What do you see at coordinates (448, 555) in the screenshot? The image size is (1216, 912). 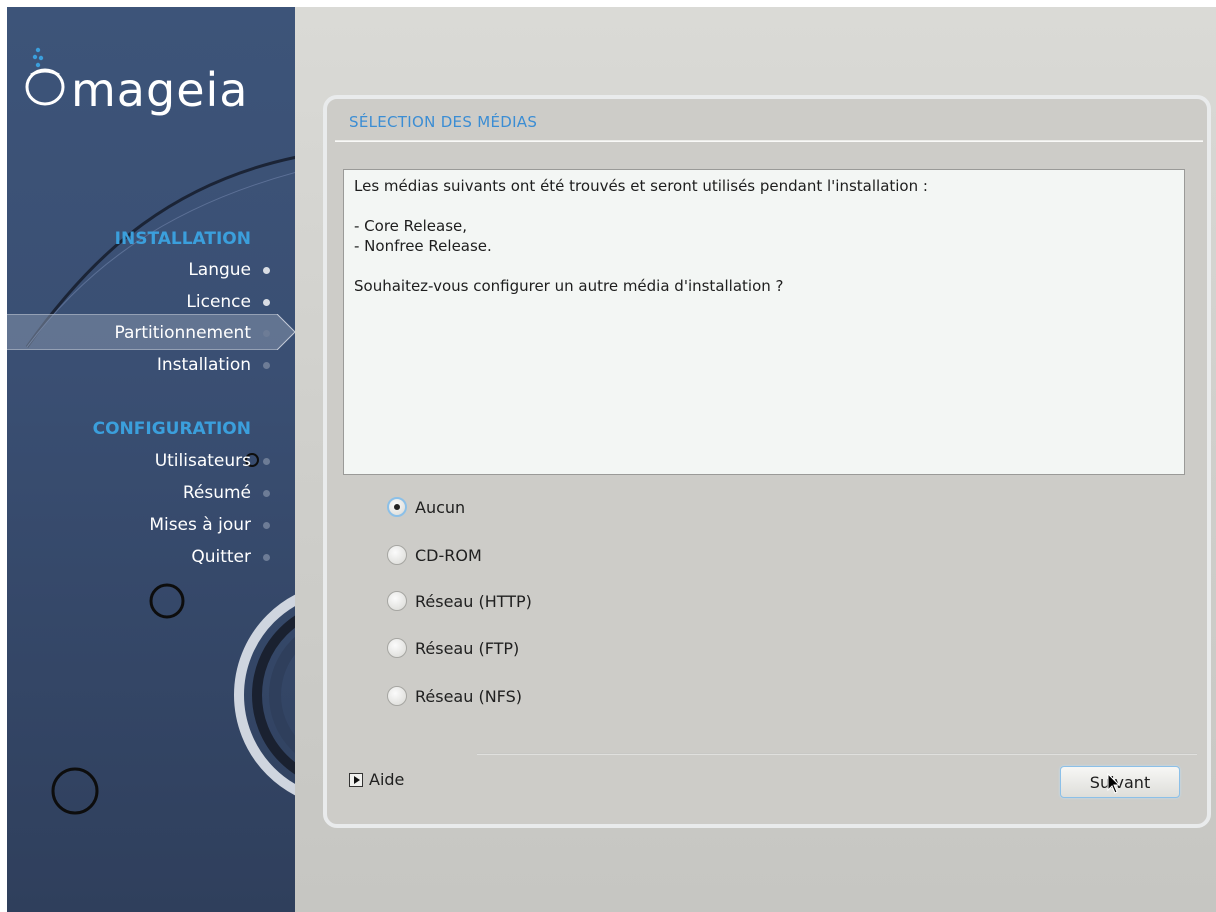 I see `option-label: CD-ROM` at bounding box center [448, 555].